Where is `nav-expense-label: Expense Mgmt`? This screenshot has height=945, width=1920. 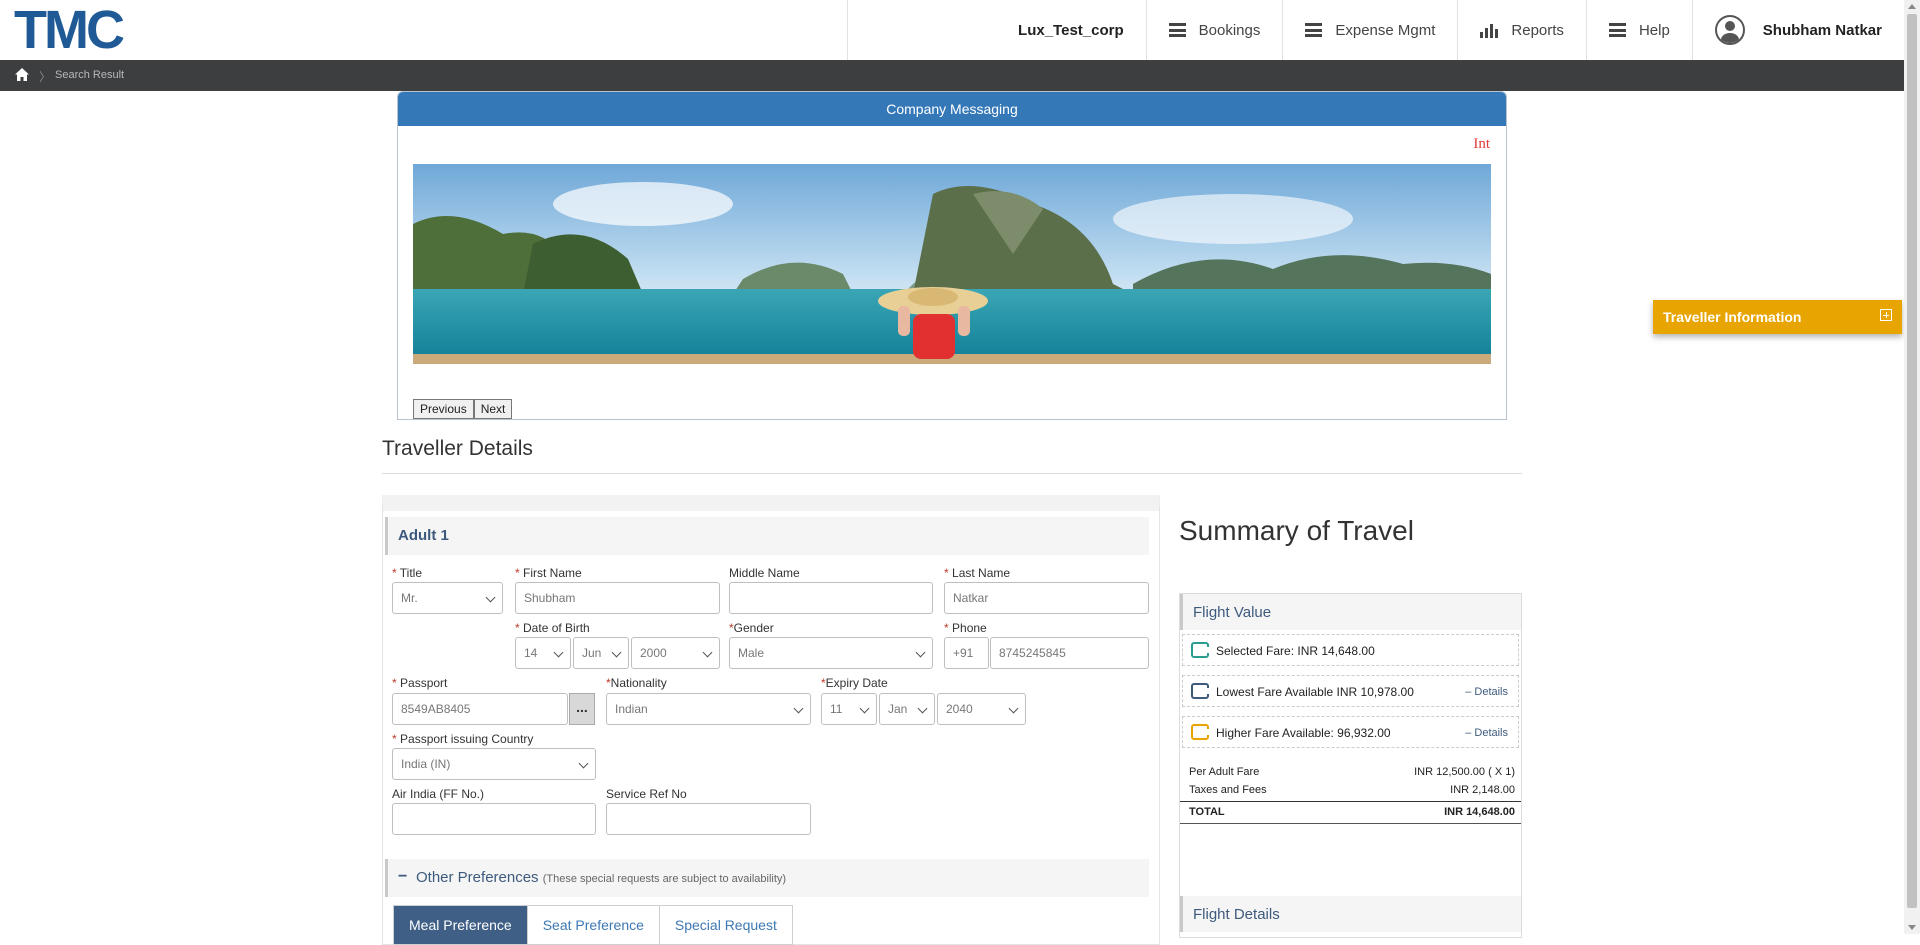
nav-expense-label: Expense Mgmt is located at coordinates (1385, 30).